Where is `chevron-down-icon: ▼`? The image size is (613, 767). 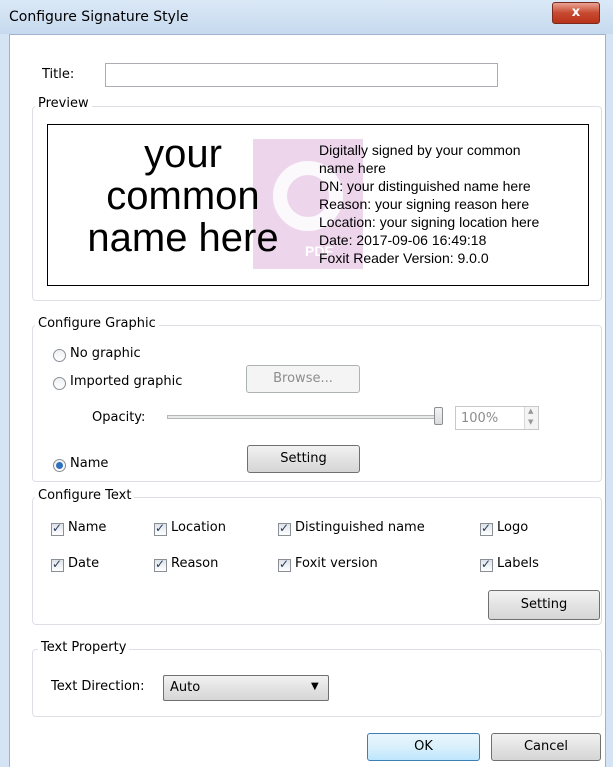
chevron-down-icon: ▼ is located at coordinates (315, 686).